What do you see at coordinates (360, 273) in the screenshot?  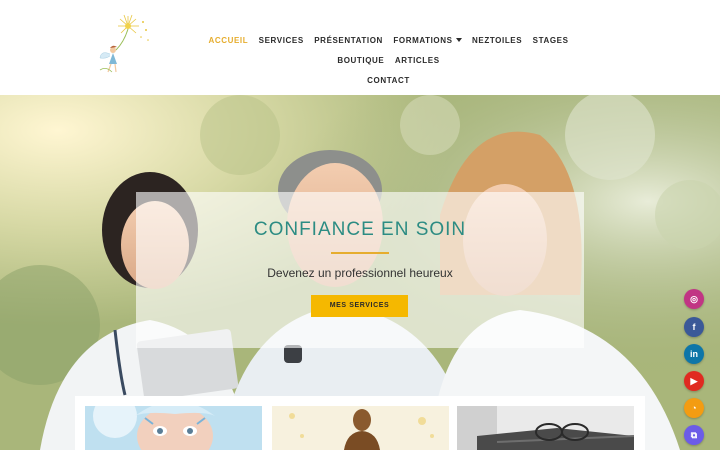 I see `hero-subtitle: Devenez un professionnel heureux` at bounding box center [360, 273].